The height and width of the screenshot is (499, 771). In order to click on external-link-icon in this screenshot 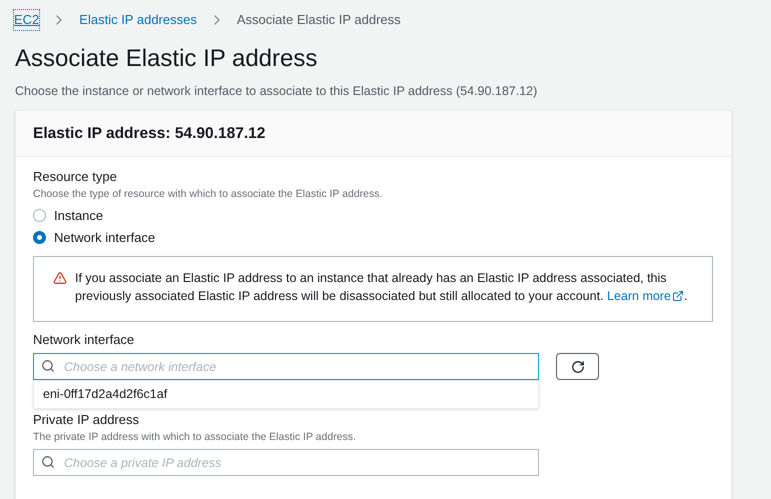, I will do `click(678, 296)`.